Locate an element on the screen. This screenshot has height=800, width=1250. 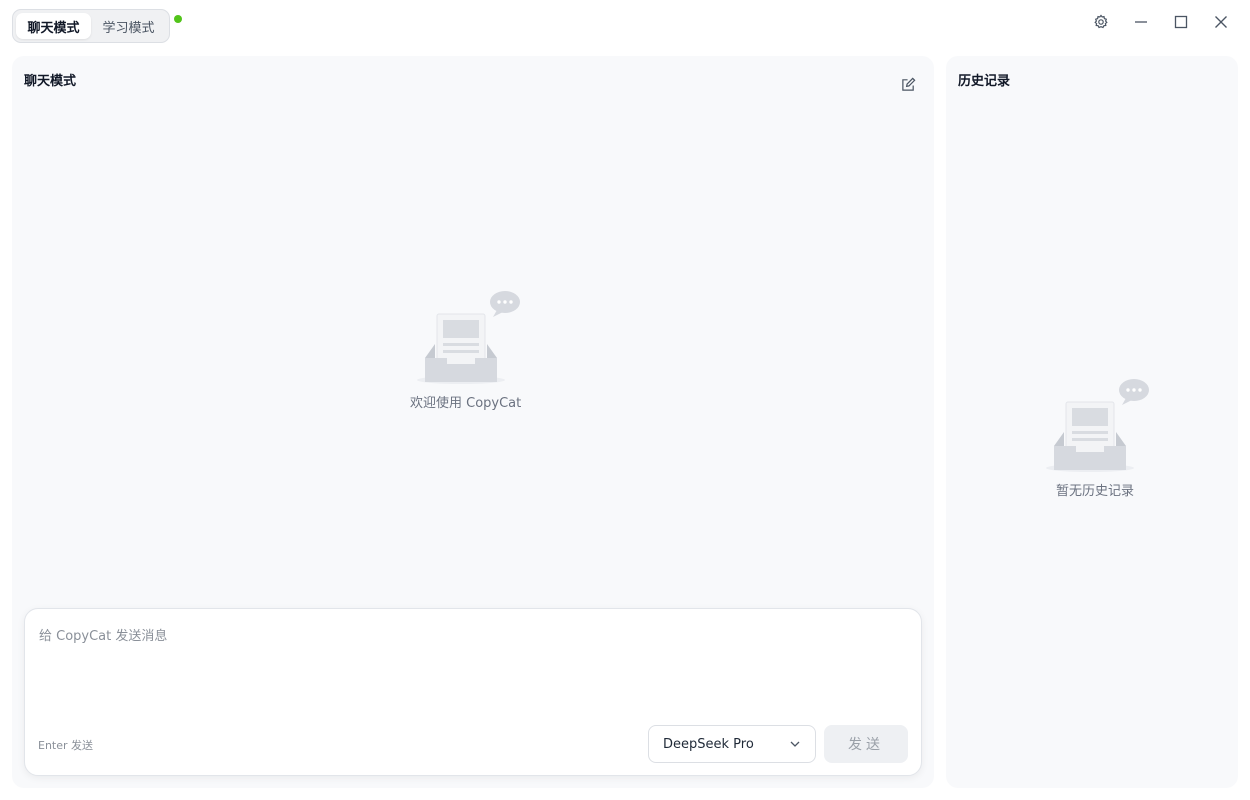
model-select: DeepSeek Pro is located at coordinates (732, 744).